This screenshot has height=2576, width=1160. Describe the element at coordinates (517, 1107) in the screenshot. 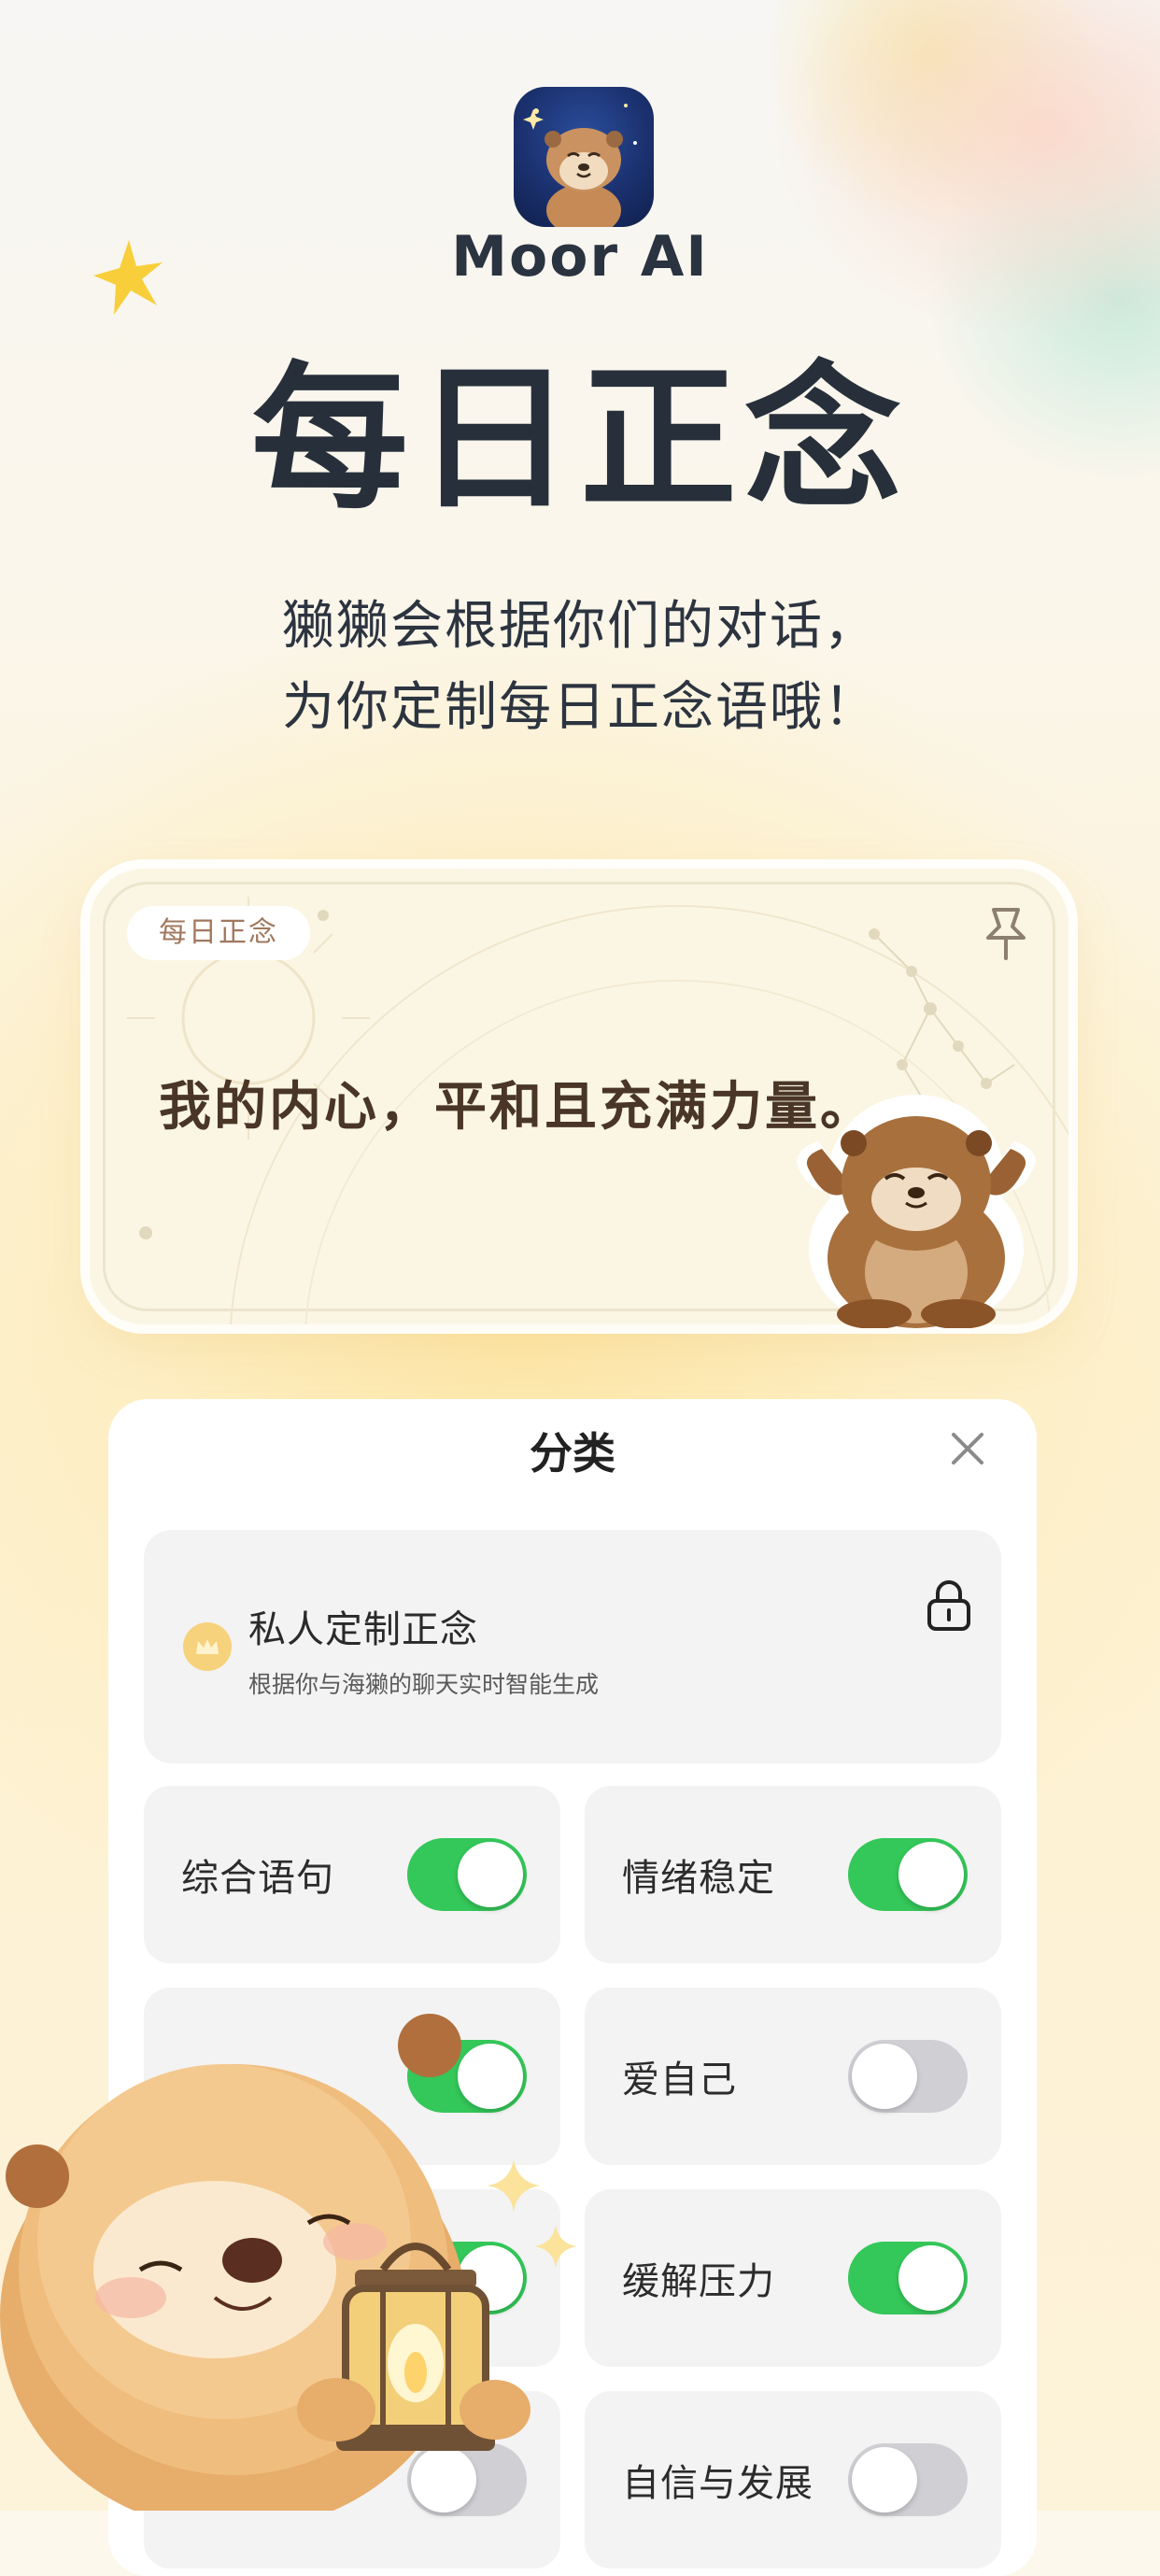

I see `quote-text: 我的内心，平和且充满力量。` at that location.